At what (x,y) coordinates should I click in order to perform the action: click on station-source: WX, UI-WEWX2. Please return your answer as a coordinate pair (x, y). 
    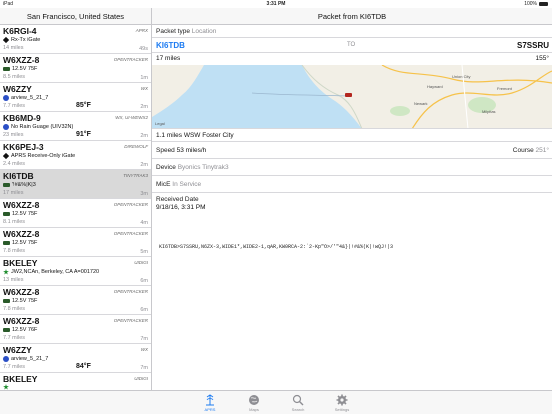
    Looking at the image, I should click on (131, 117).